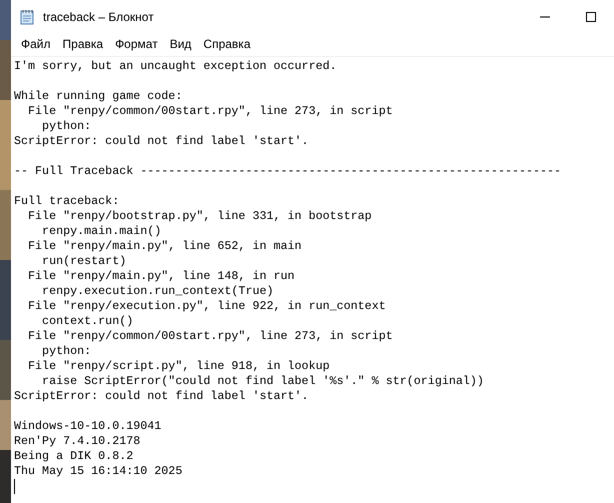 The image size is (614, 503). I want to click on notepad-icon, so click(27, 17).